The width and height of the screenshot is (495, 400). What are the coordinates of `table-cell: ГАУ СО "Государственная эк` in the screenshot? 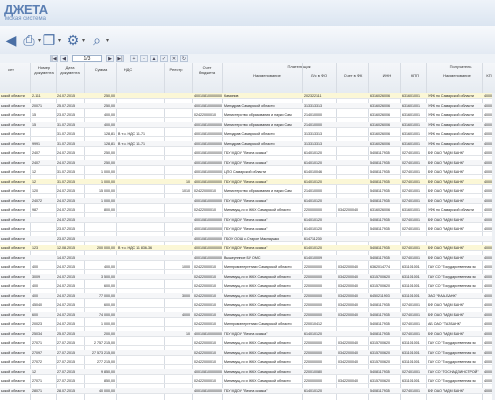 It's located at (452, 286).